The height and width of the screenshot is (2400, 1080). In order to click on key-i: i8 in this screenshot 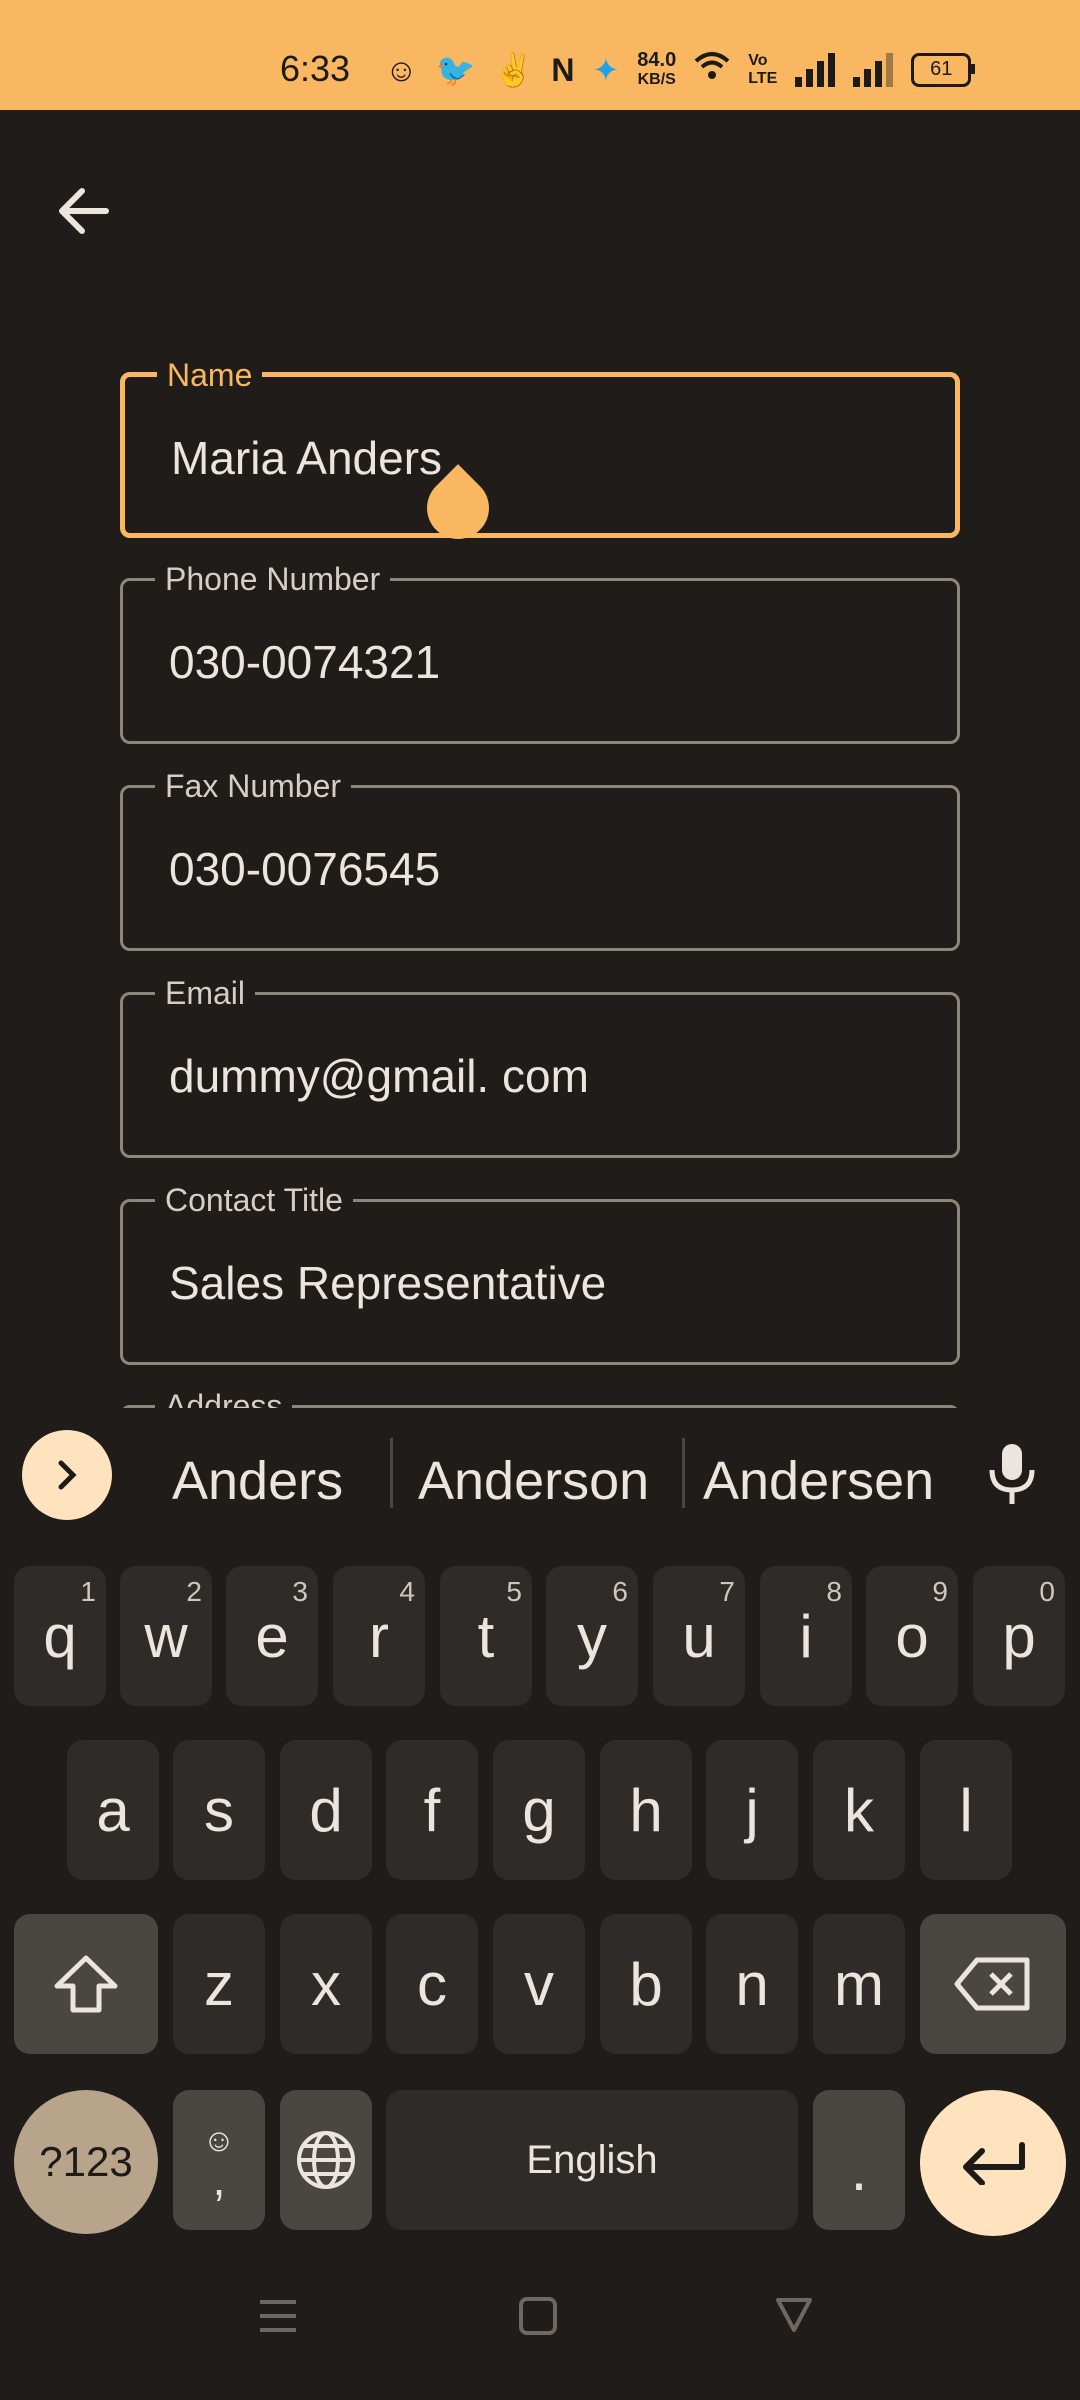, I will do `click(806, 1636)`.